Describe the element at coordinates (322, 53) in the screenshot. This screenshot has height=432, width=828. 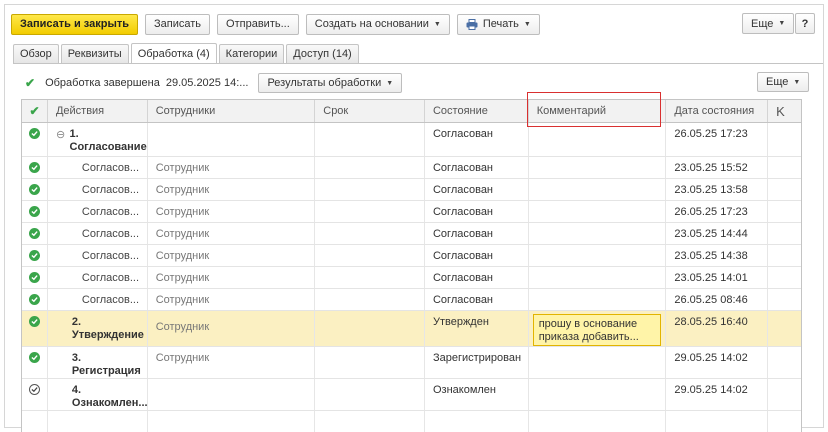
I see `tab-access: Доступ (14)` at that location.